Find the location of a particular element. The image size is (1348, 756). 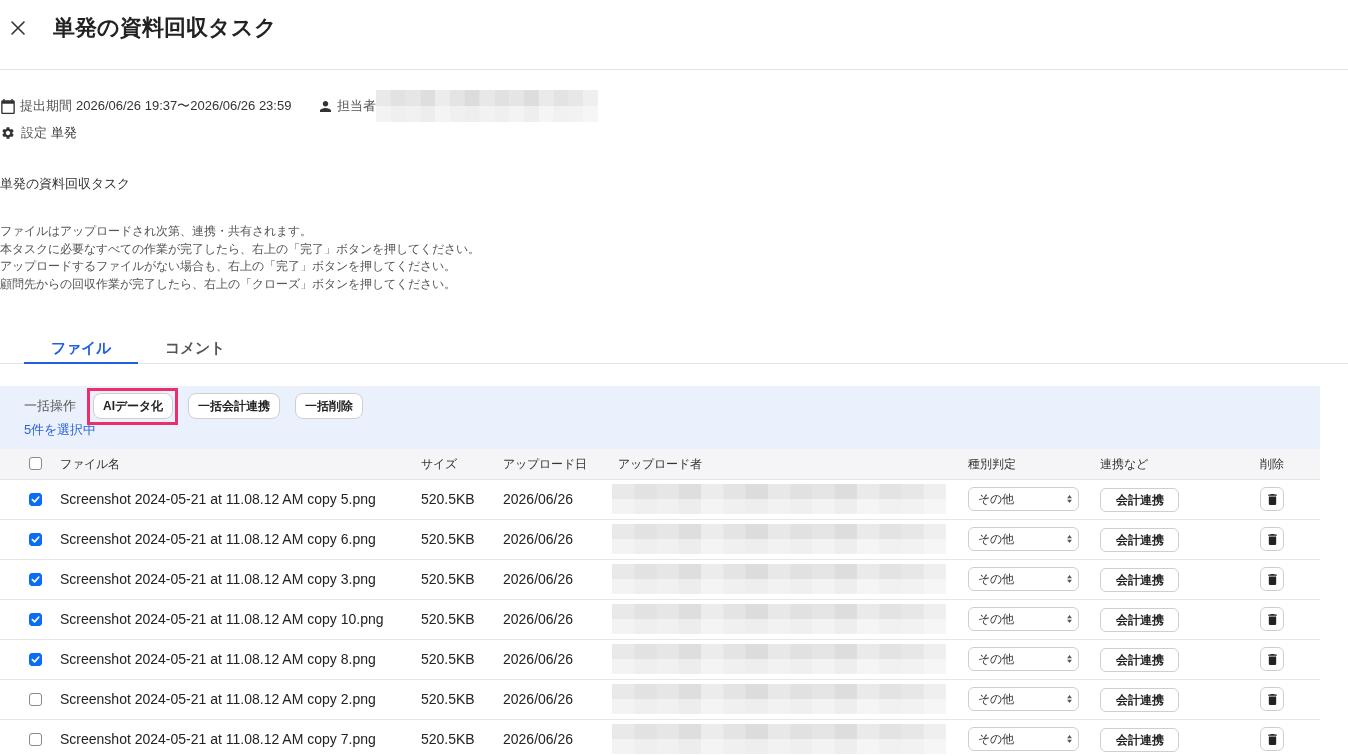

column-header: 連携など is located at coordinates (1124, 464).